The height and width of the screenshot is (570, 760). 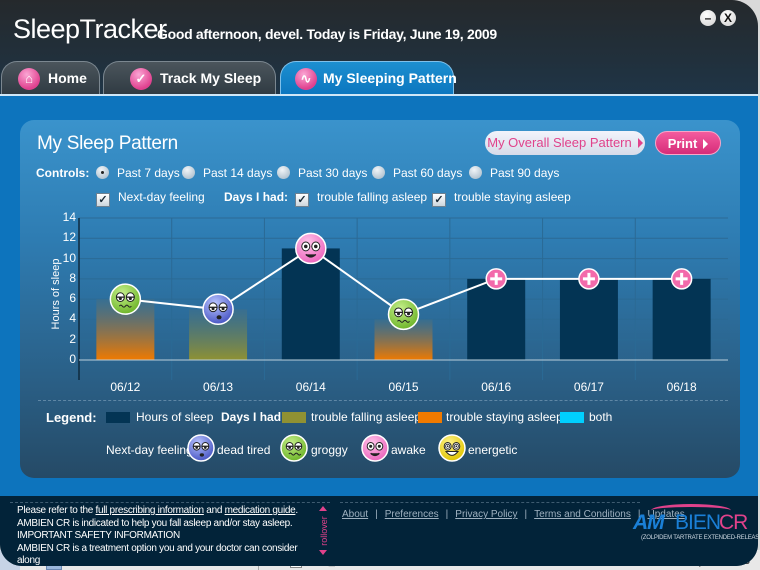 I want to click on rollover-label: rollover, so click(x=324, y=531).